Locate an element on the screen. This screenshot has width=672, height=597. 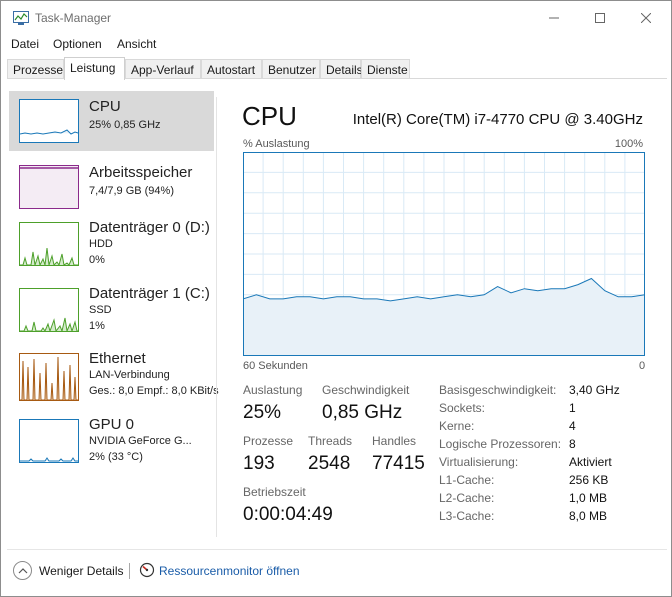
spec-value: 8,0 MB is located at coordinates (588, 516).